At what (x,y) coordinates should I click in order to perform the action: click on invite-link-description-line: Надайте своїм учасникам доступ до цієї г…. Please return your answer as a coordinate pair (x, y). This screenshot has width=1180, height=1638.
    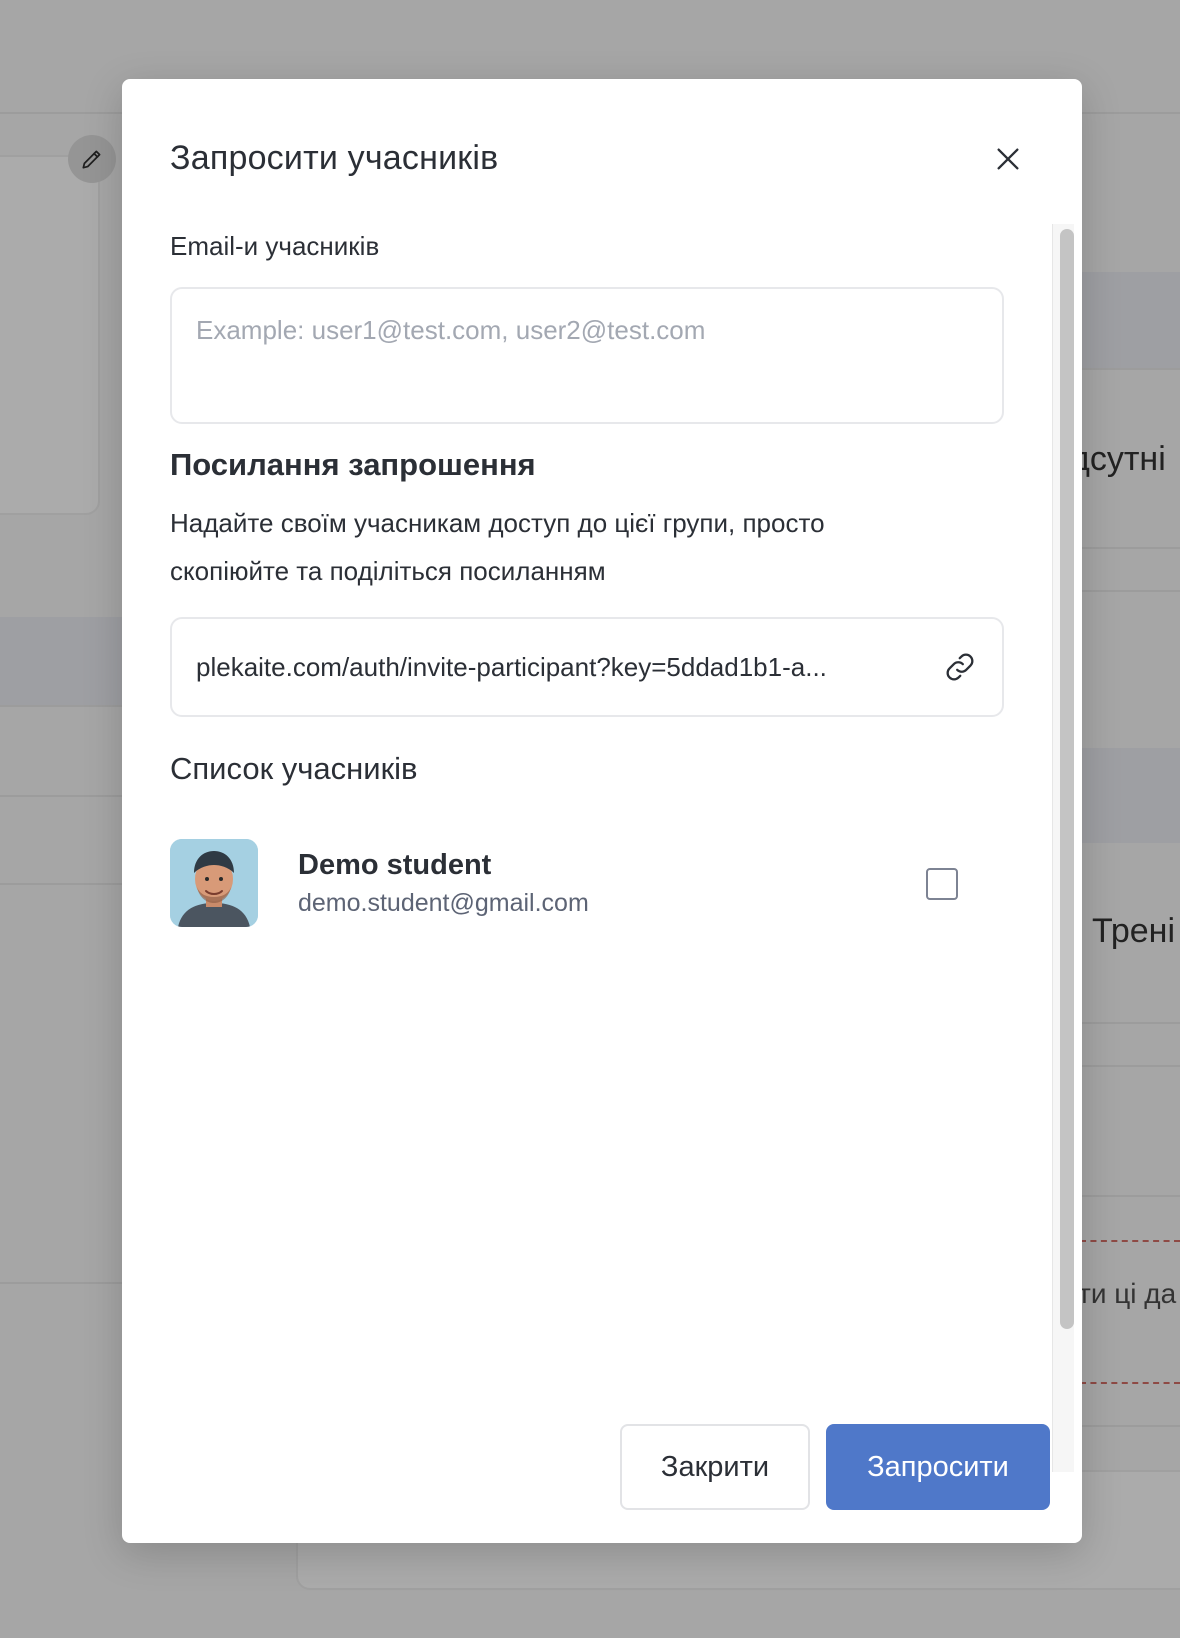
    Looking at the image, I should click on (497, 523).